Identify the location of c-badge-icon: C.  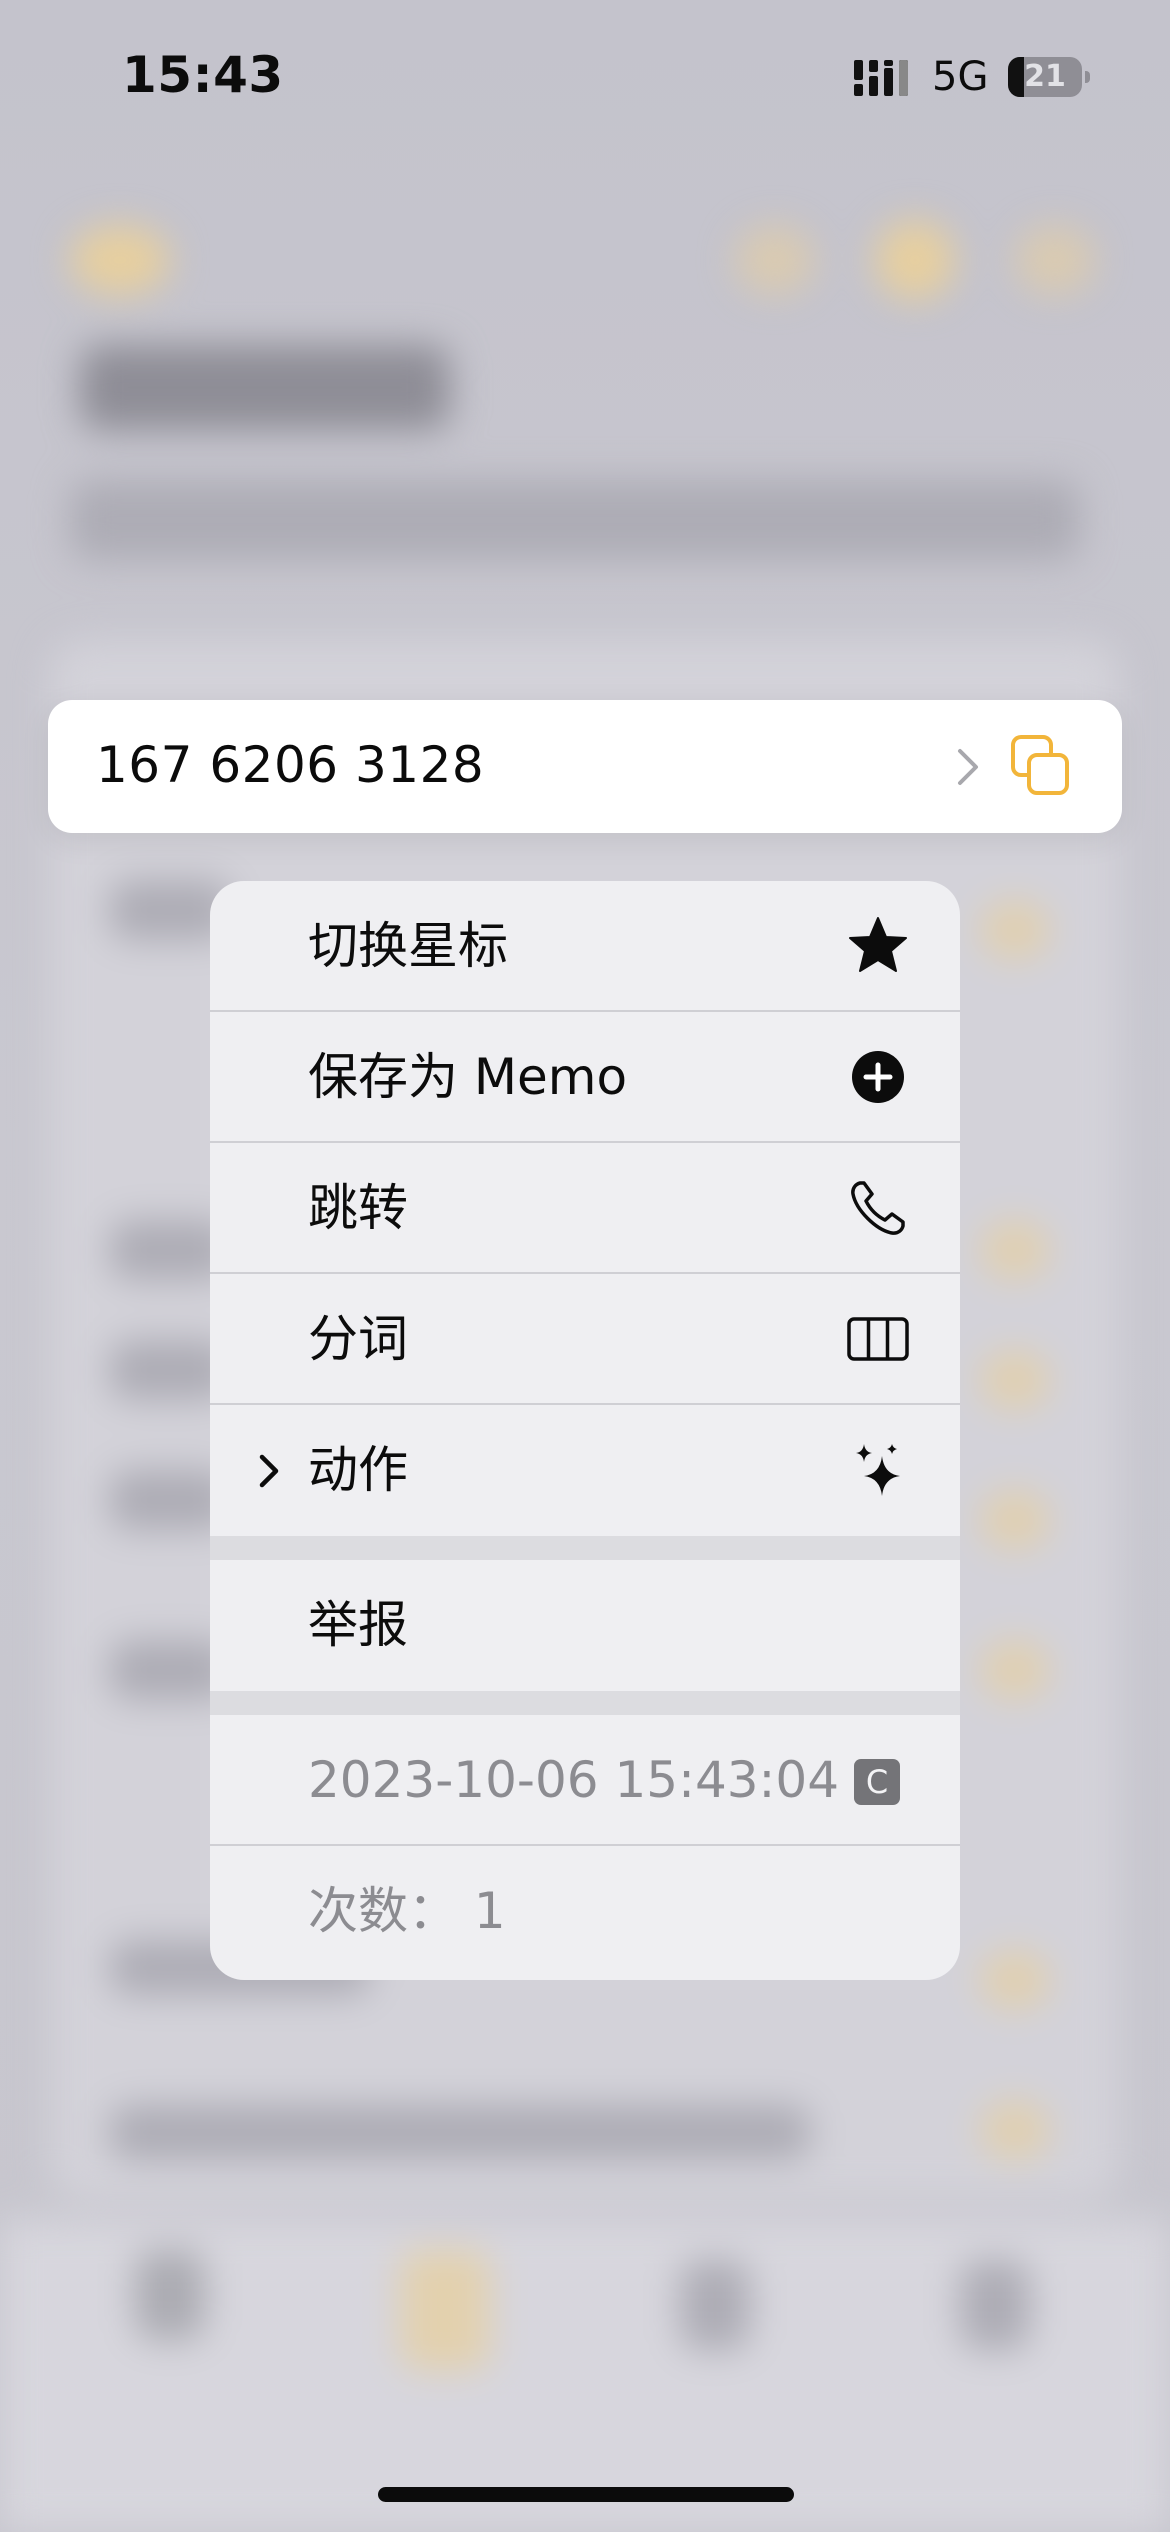
(877, 1782).